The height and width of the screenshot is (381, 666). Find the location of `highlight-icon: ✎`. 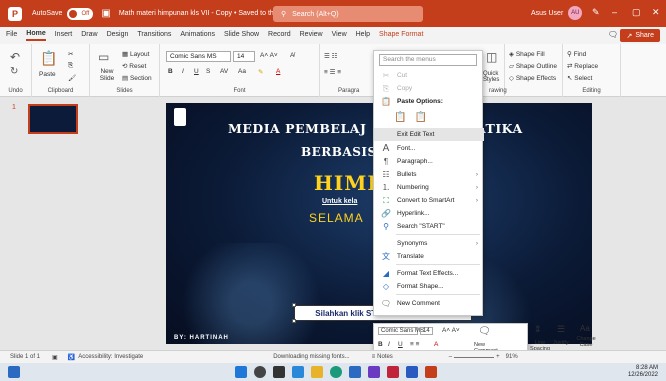

highlight-icon: ✎ is located at coordinates (260, 72).